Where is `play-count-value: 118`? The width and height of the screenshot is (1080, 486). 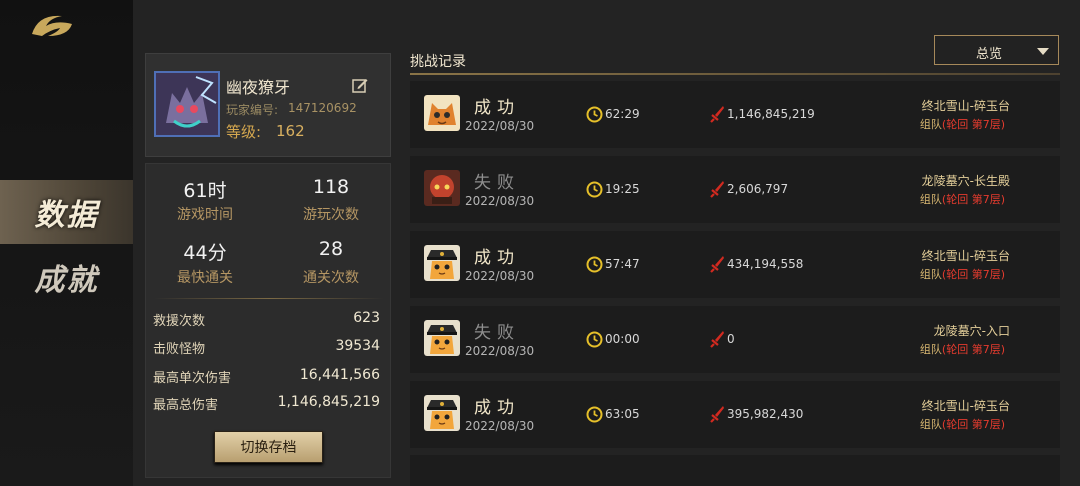
play-count-value: 118 is located at coordinates (331, 187).